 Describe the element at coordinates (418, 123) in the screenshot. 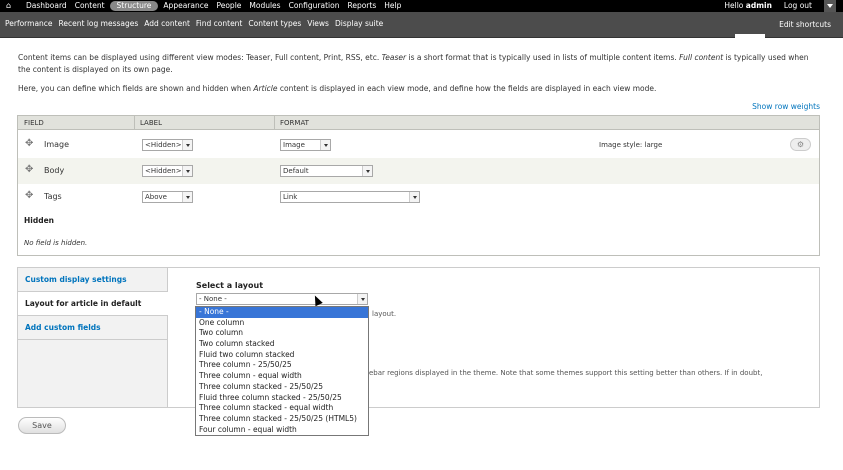

I see `table-header: Field Label Format` at that location.